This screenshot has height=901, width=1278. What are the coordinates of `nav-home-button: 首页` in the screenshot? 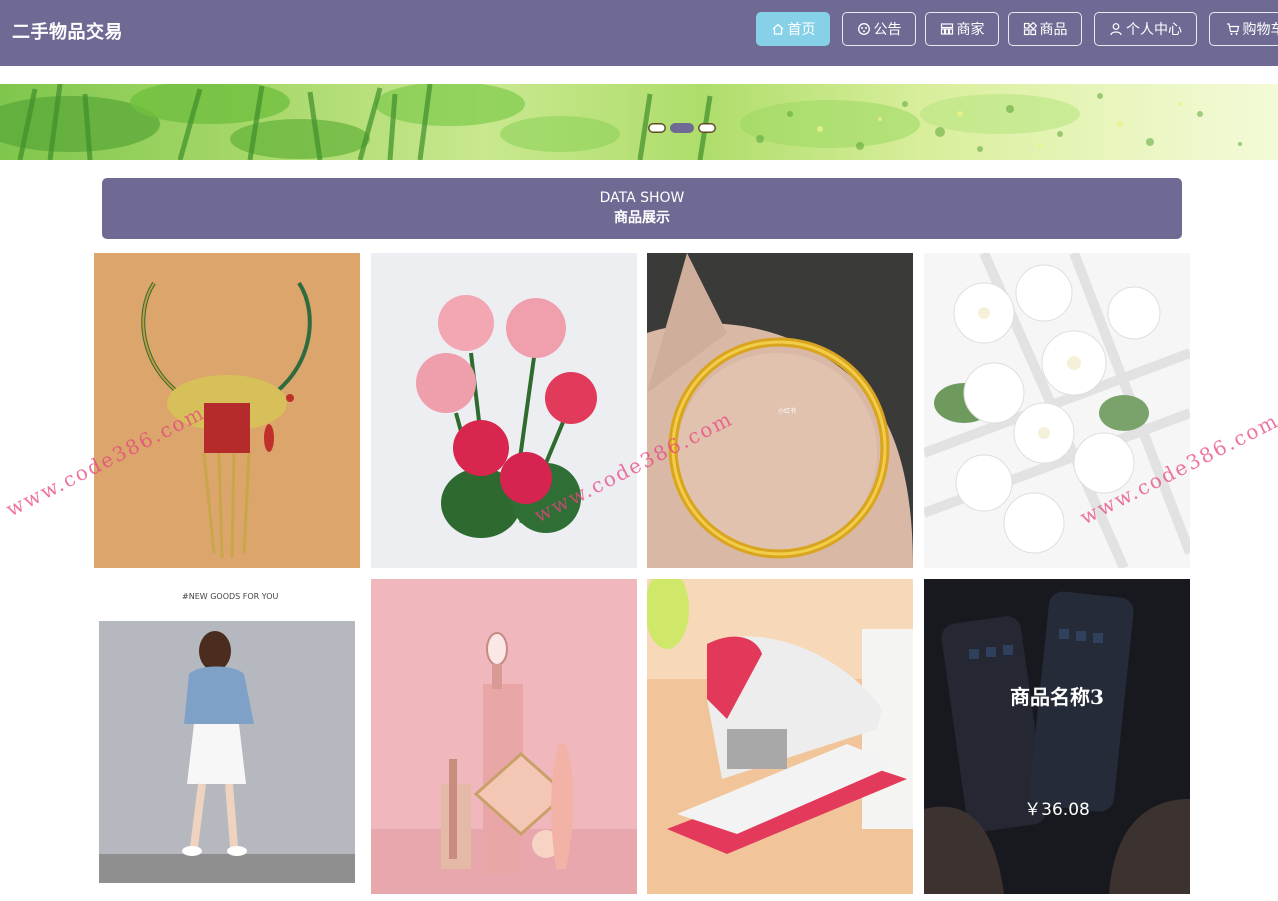 It's located at (793, 29).